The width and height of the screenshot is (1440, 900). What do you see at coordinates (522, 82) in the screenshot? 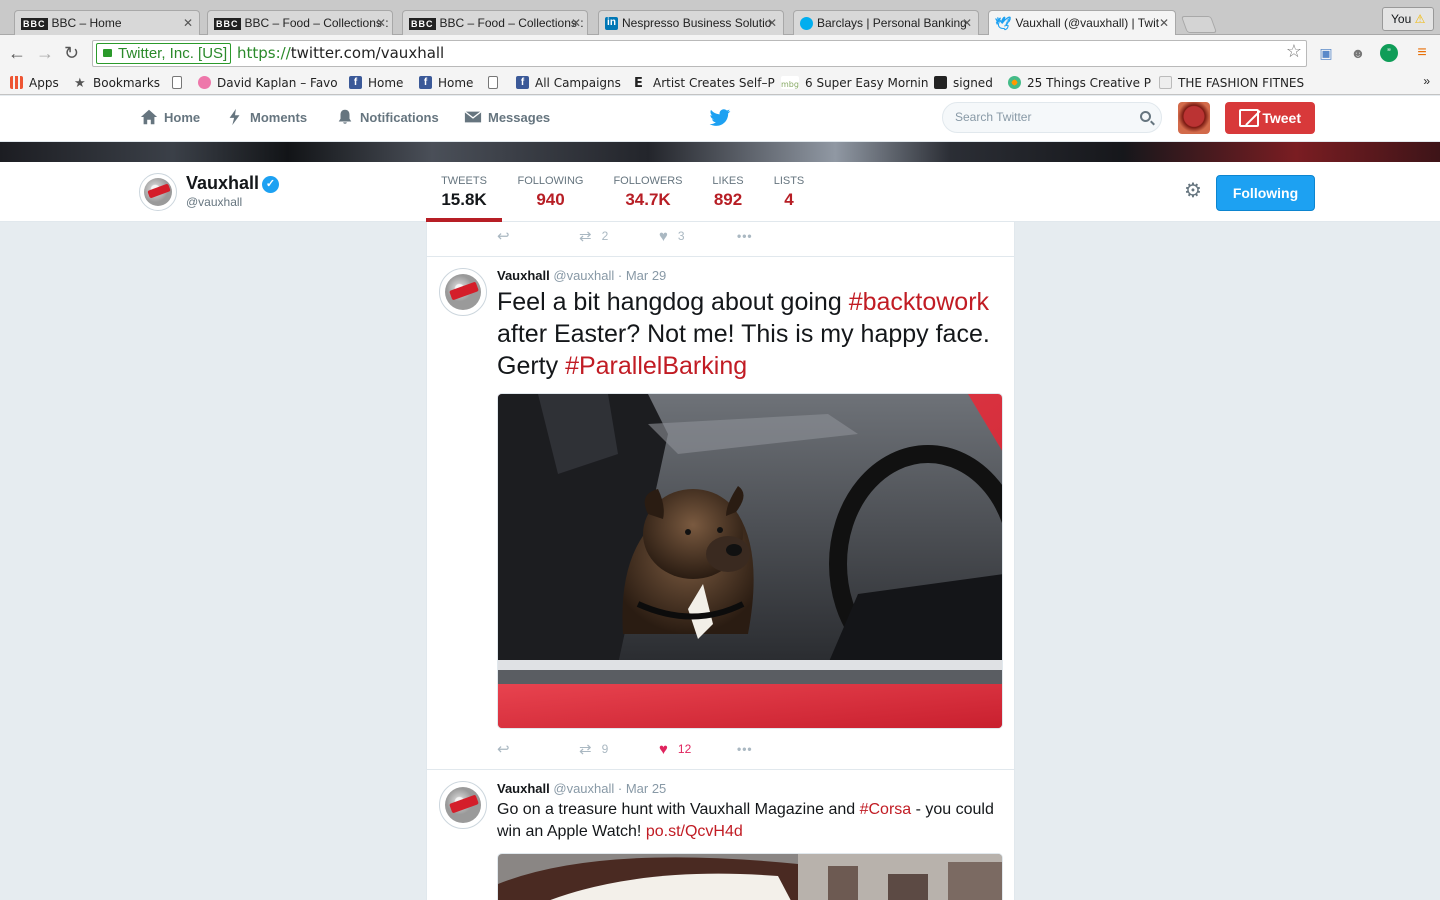
I see `facebook-icon: f` at bounding box center [522, 82].